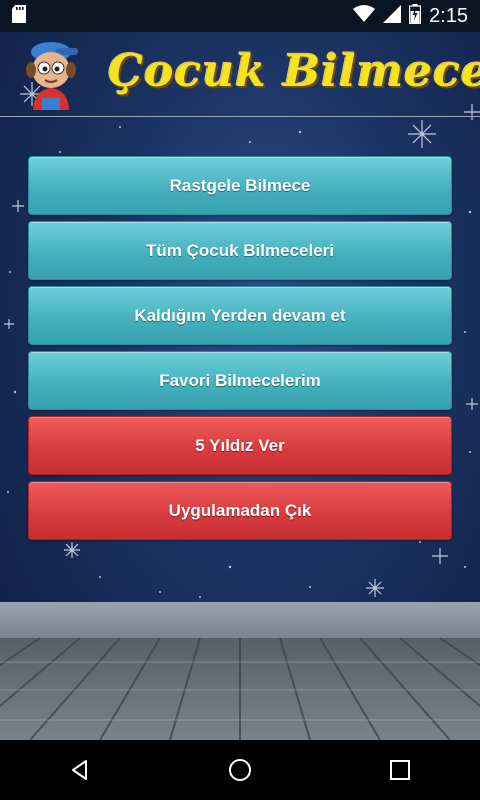 The image size is (480, 800). Describe the element at coordinates (392, 16) in the screenshot. I see `cell-signal-icon` at that location.